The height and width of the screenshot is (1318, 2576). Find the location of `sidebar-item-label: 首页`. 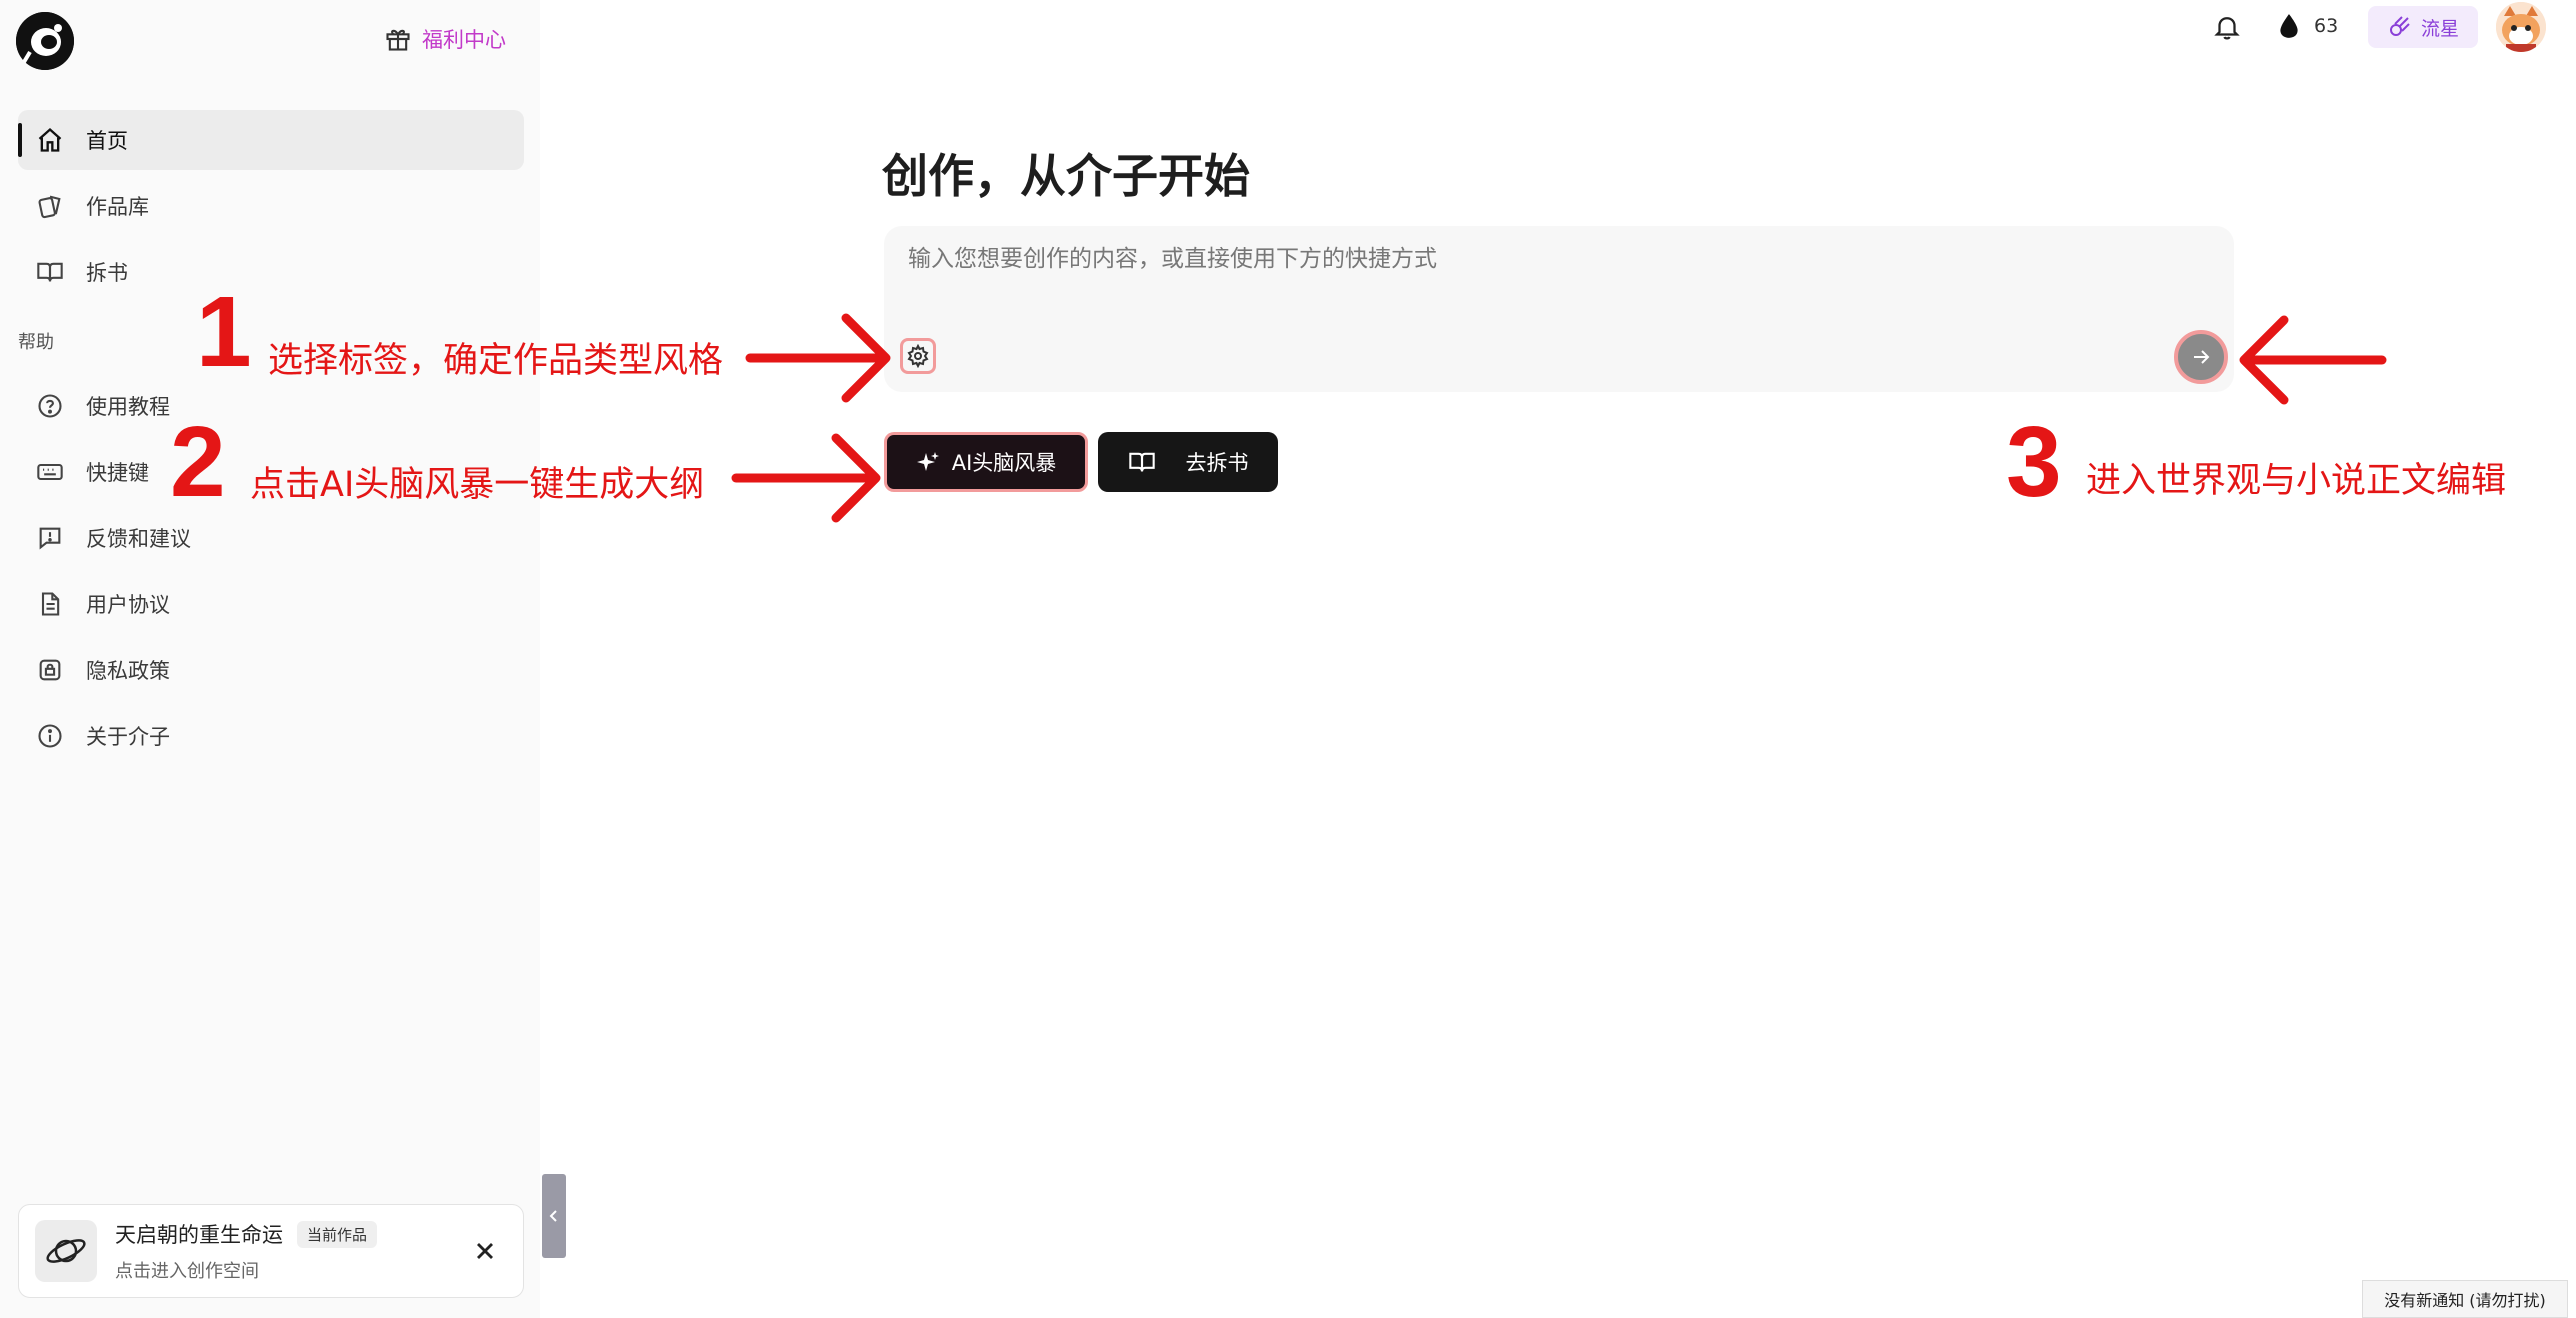

sidebar-item-label: 首页 is located at coordinates (107, 141).